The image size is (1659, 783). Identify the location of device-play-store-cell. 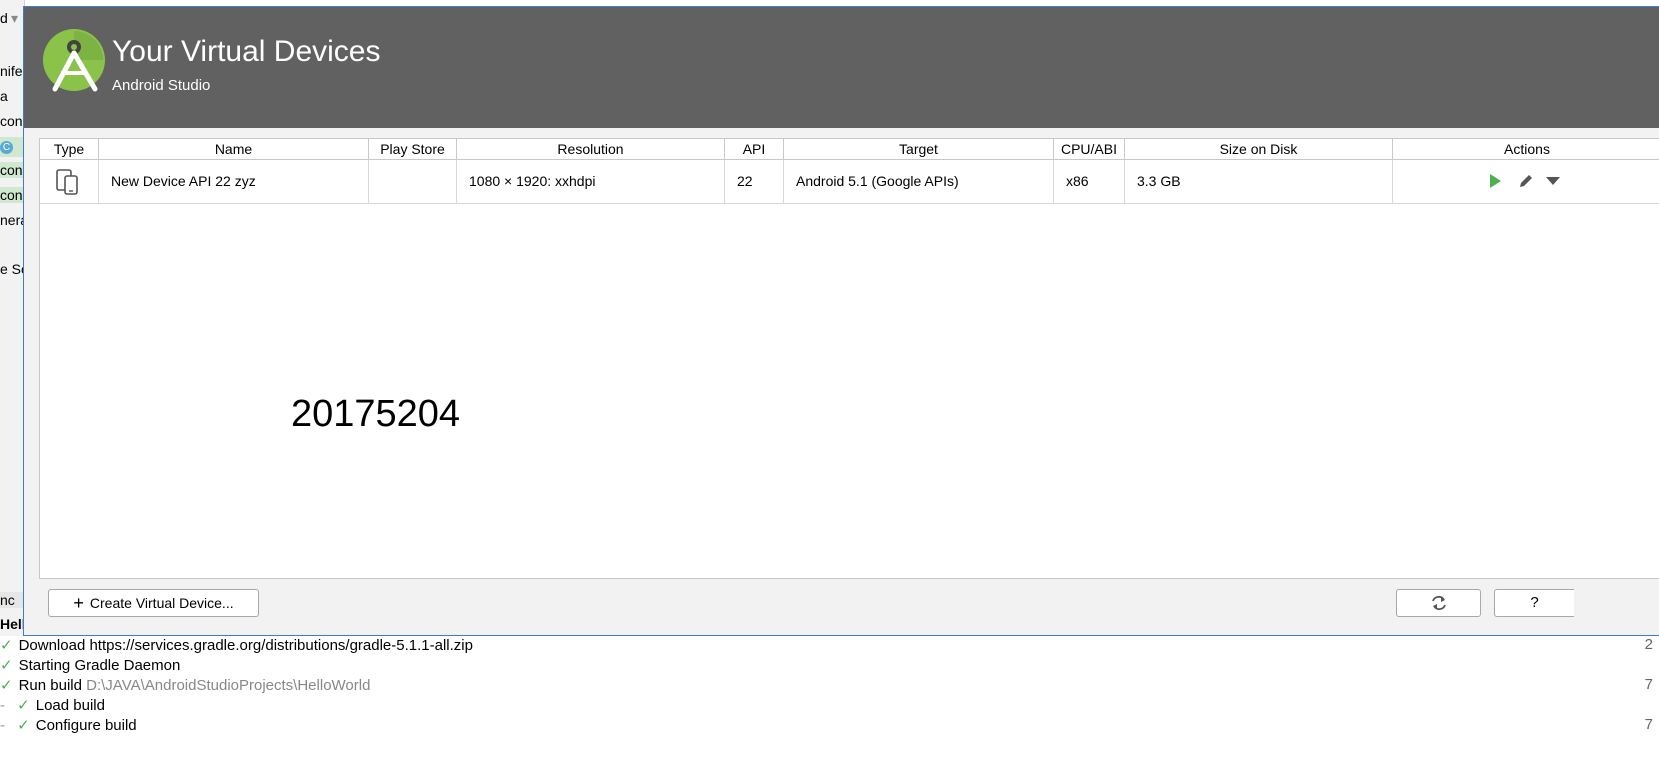
(413, 181).